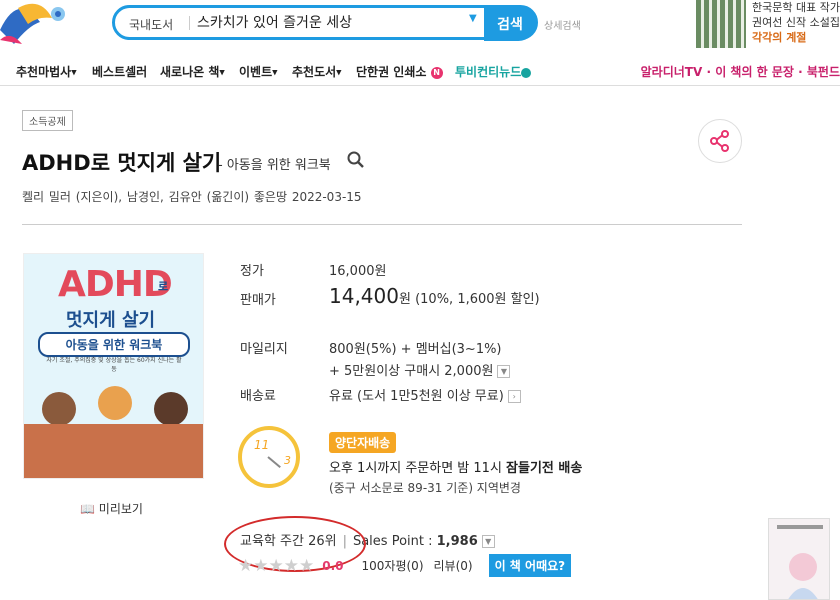 The image size is (840, 600). I want to click on nav-right-links: 알라디너TV · 이 책의 한 문장 · 북펀드, so click(740, 71).